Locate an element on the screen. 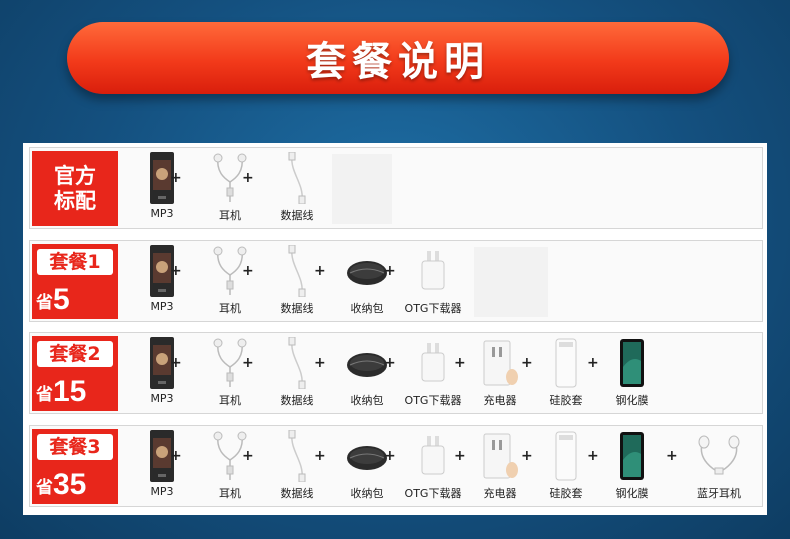  package-row-standard: 官方 标配 MP3 + 耳机 + 数据线 is located at coordinates (396, 188).